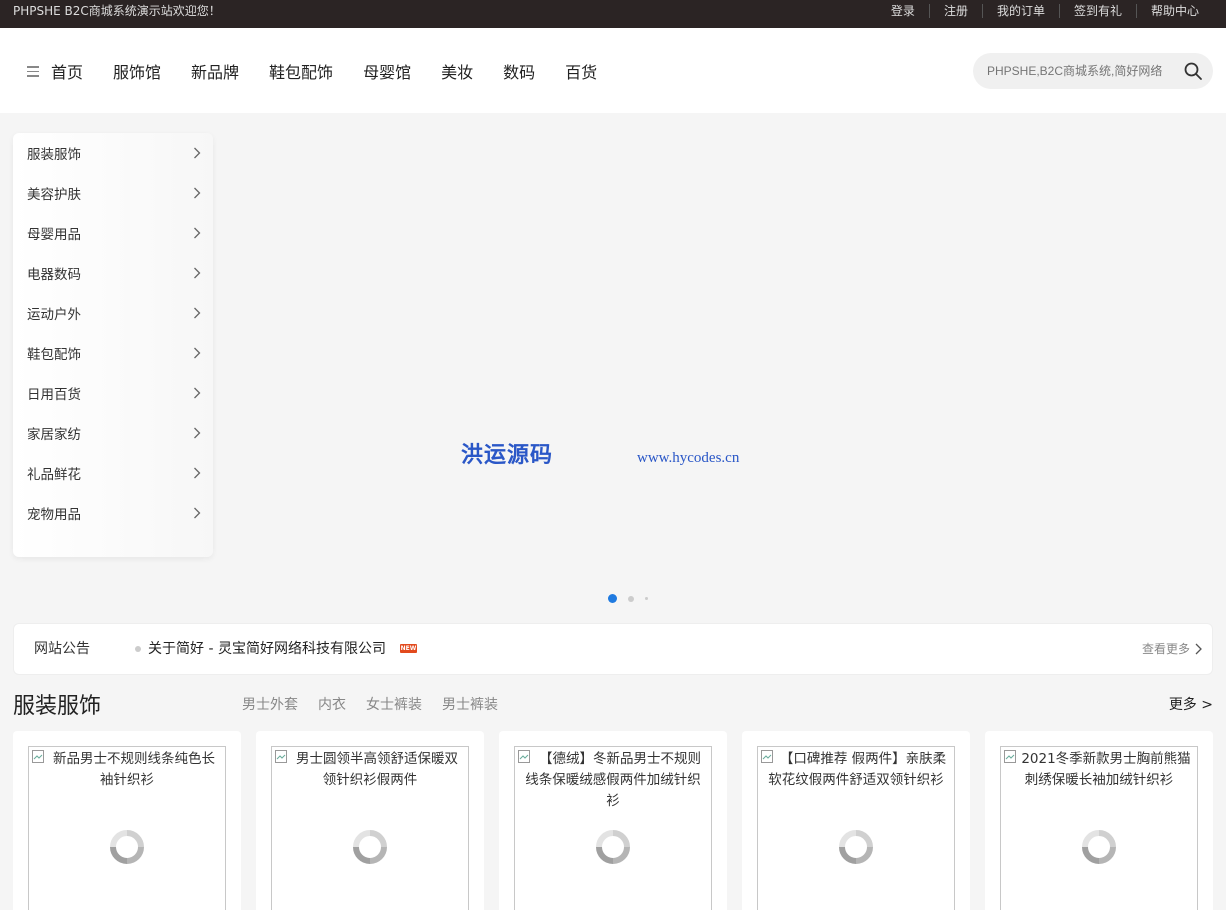  I want to click on product-card: 【德绒】冬新品男士不规则线条保暖绒感假两件加绒针织衫, so click(613, 820).